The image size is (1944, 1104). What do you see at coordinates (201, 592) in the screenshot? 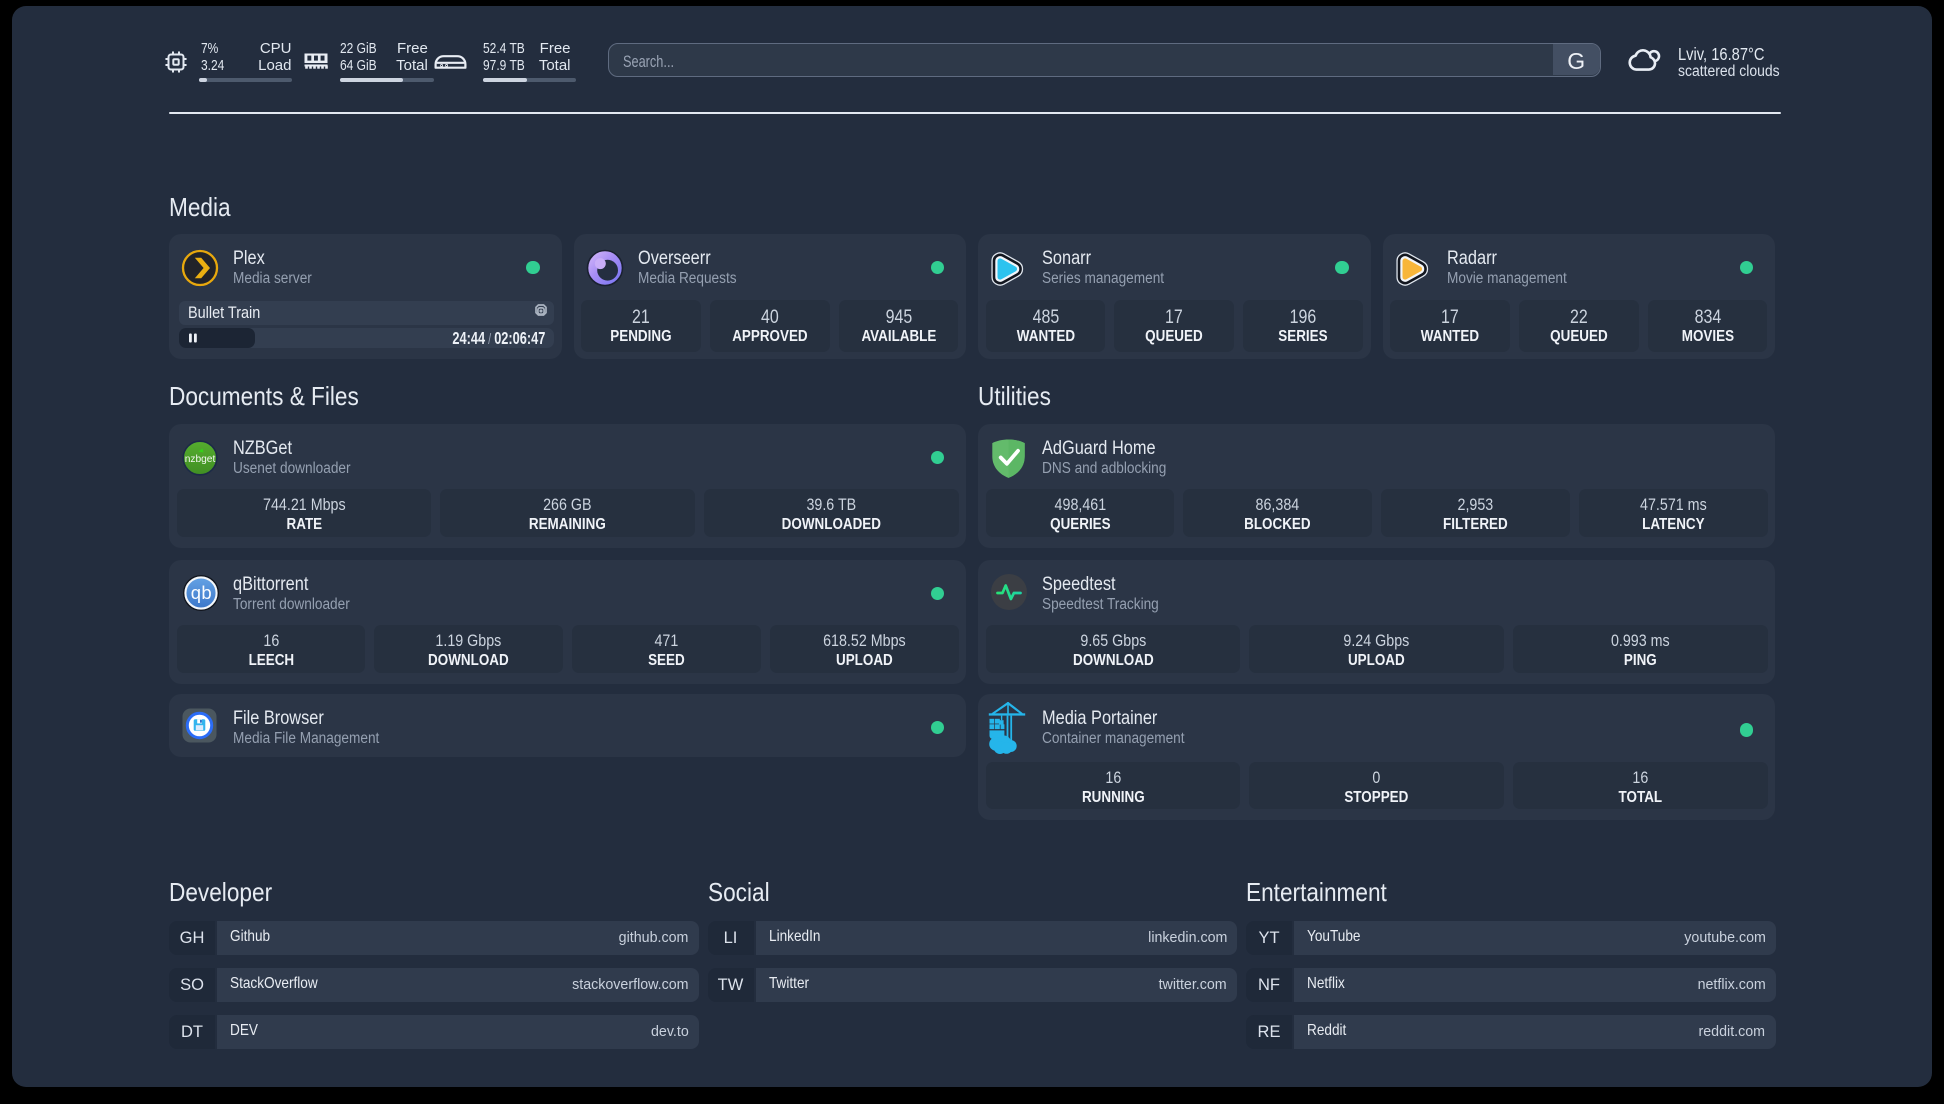
I see `svg-text: qb` at bounding box center [201, 592].